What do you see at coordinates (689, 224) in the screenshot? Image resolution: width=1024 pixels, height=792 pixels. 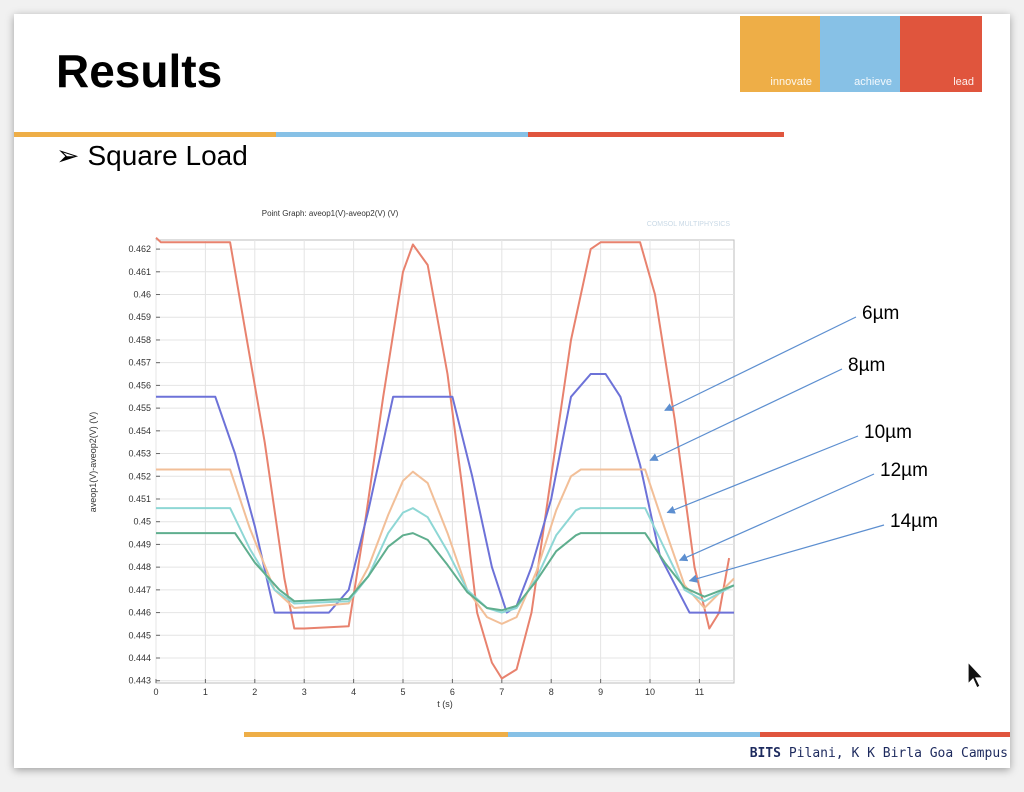 I see `chart-watermark: COMSOL MULTIPHYSICS` at bounding box center [689, 224].